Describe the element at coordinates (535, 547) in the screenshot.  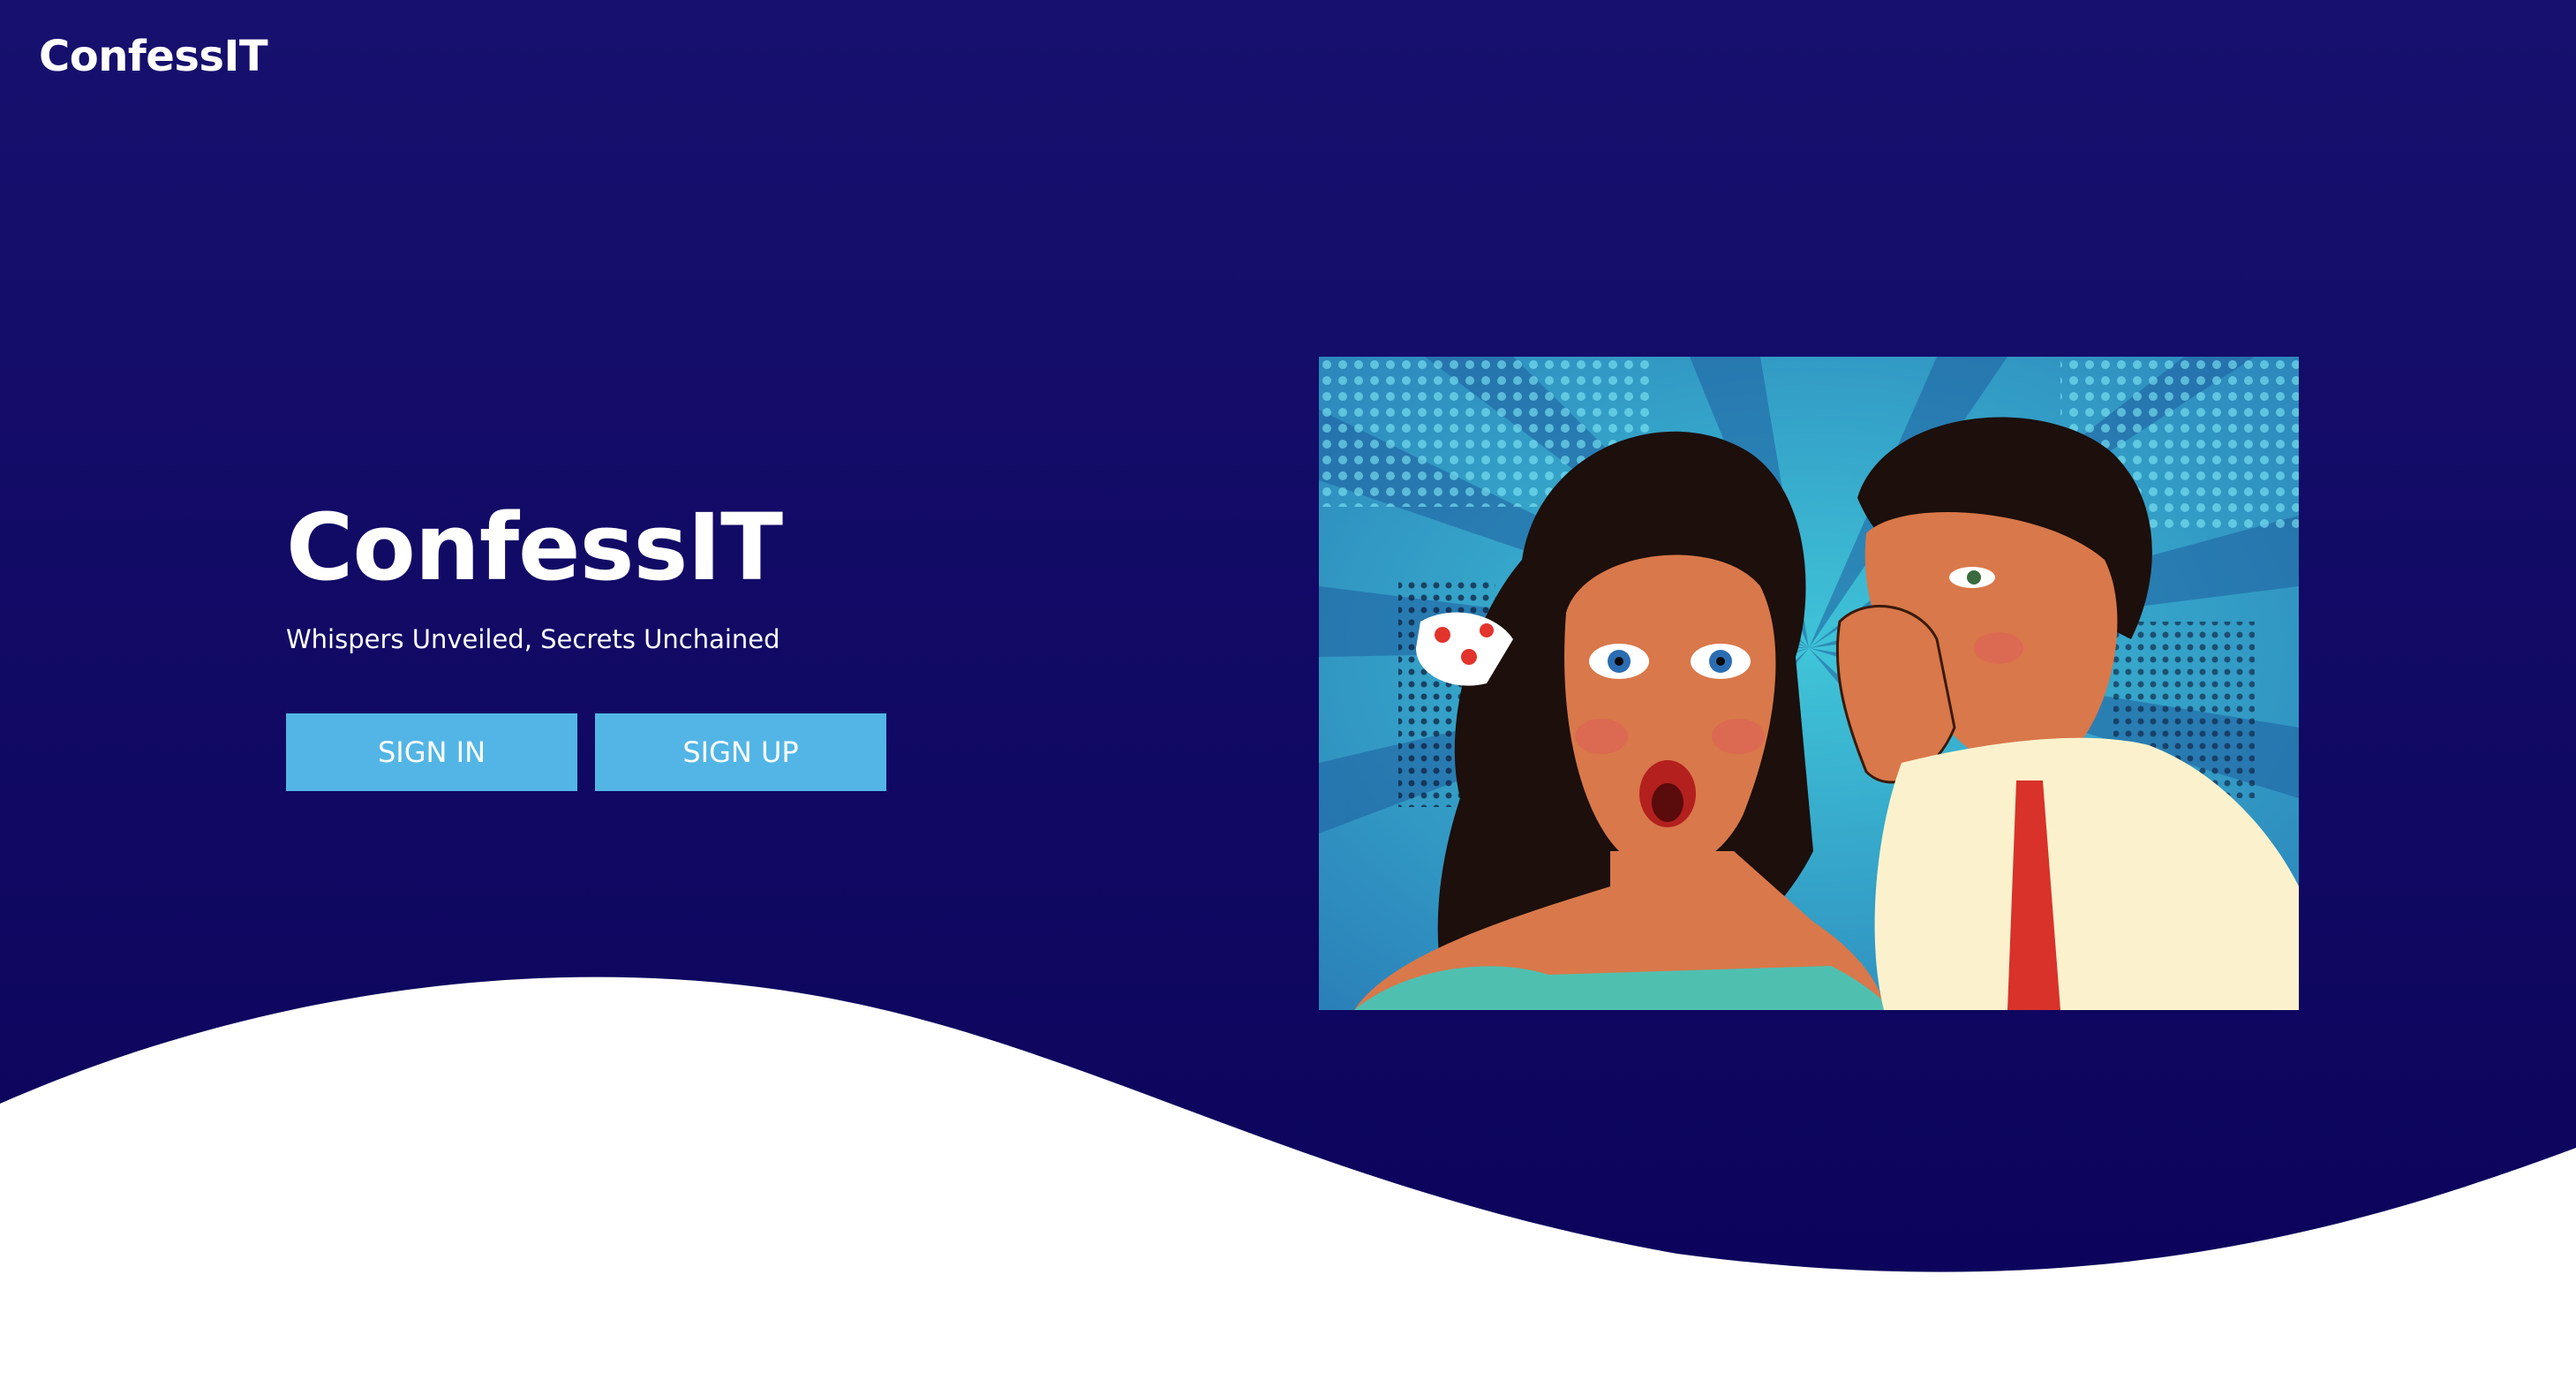
I see `hero-title: ConfessIT` at that location.